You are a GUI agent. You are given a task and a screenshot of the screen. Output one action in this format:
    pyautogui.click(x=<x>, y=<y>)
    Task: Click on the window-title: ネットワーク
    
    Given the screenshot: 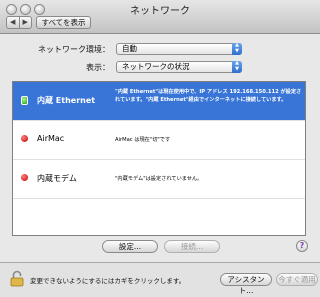 What is the action you would take?
    pyautogui.click(x=160, y=11)
    